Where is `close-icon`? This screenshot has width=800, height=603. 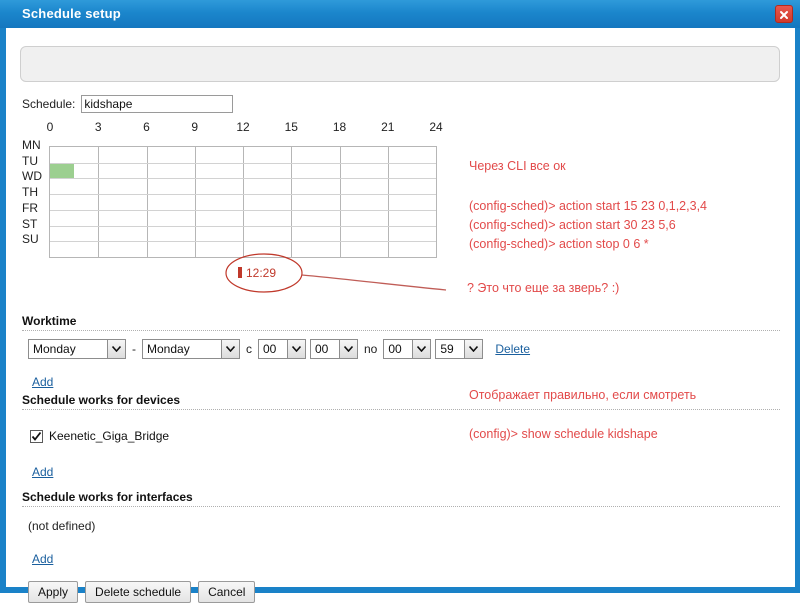 close-icon is located at coordinates (784, 14).